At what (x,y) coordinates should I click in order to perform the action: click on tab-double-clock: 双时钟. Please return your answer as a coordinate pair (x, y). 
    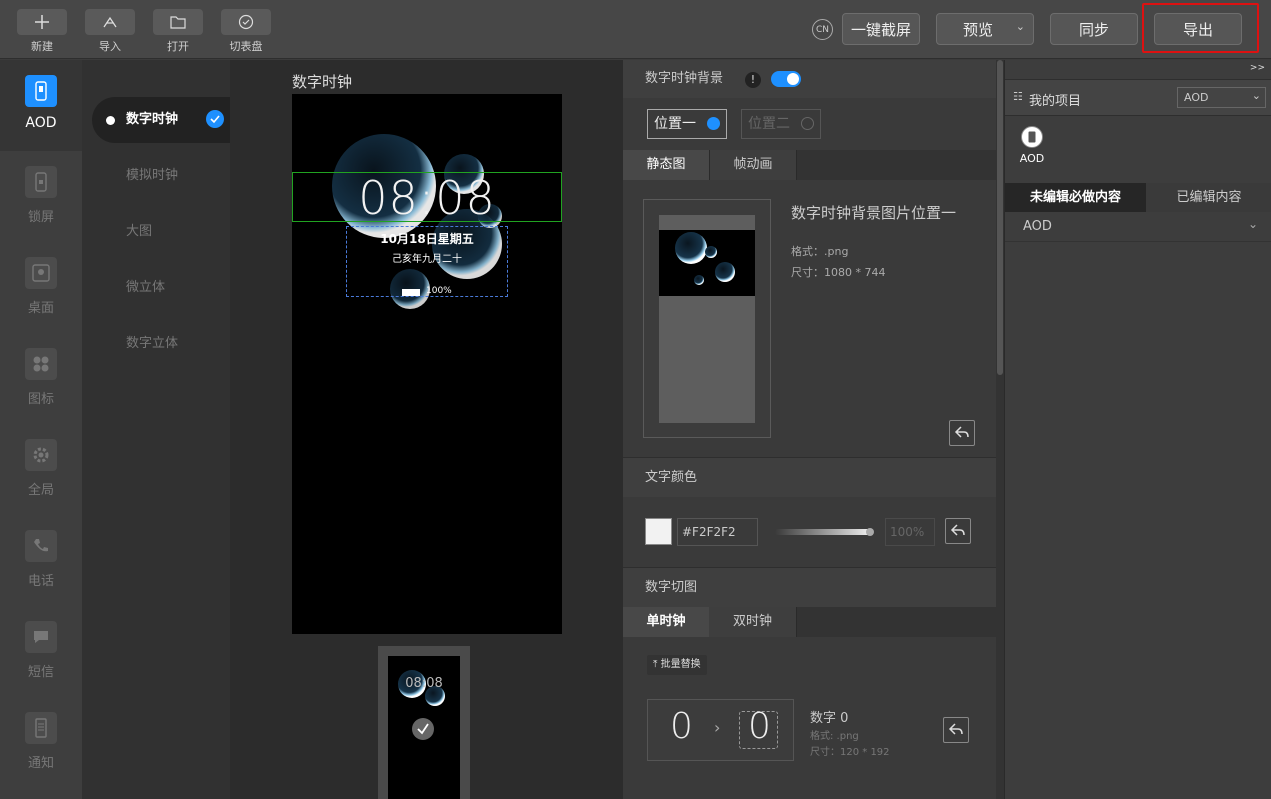
    Looking at the image, I should click on (753, 622).